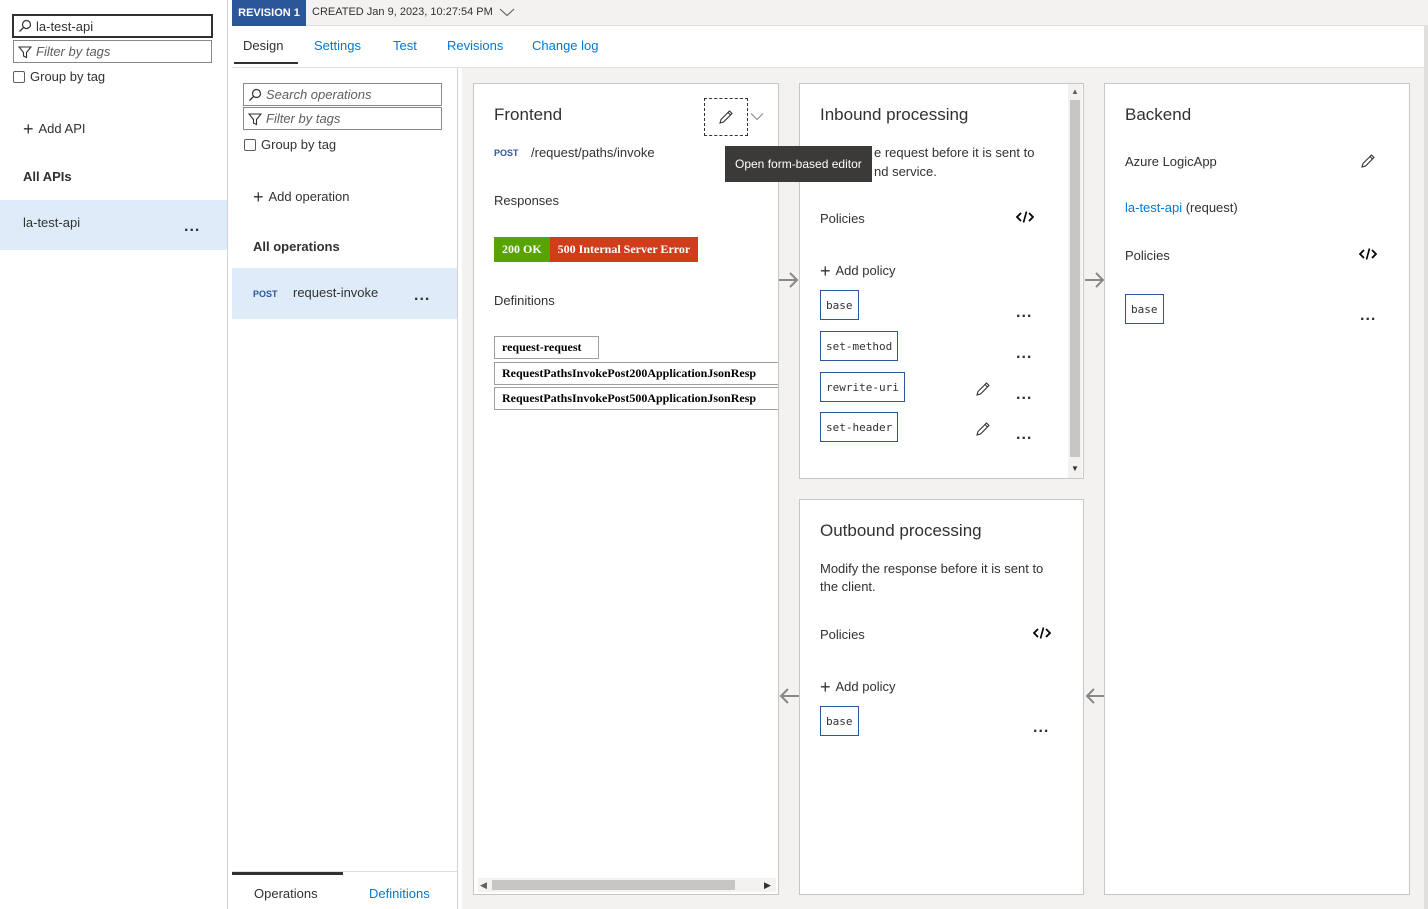  I want to click on backend-link-suffix: (request), so click(1211, 207).